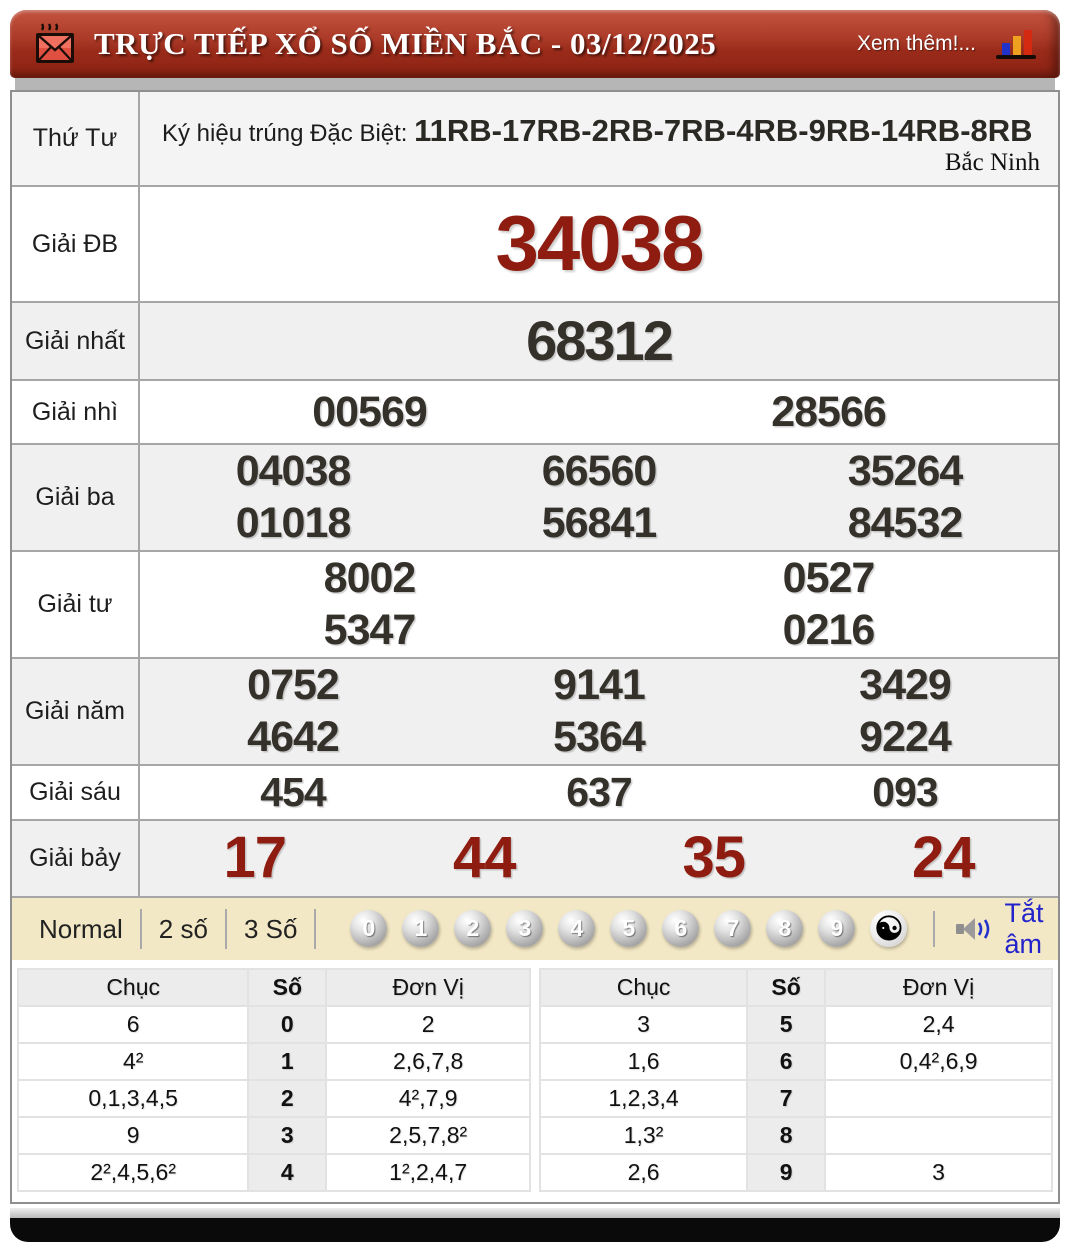  Describe the element at coordinates (76, 604) in the screenshot. I see `prize-label: Giải tư` at that location.